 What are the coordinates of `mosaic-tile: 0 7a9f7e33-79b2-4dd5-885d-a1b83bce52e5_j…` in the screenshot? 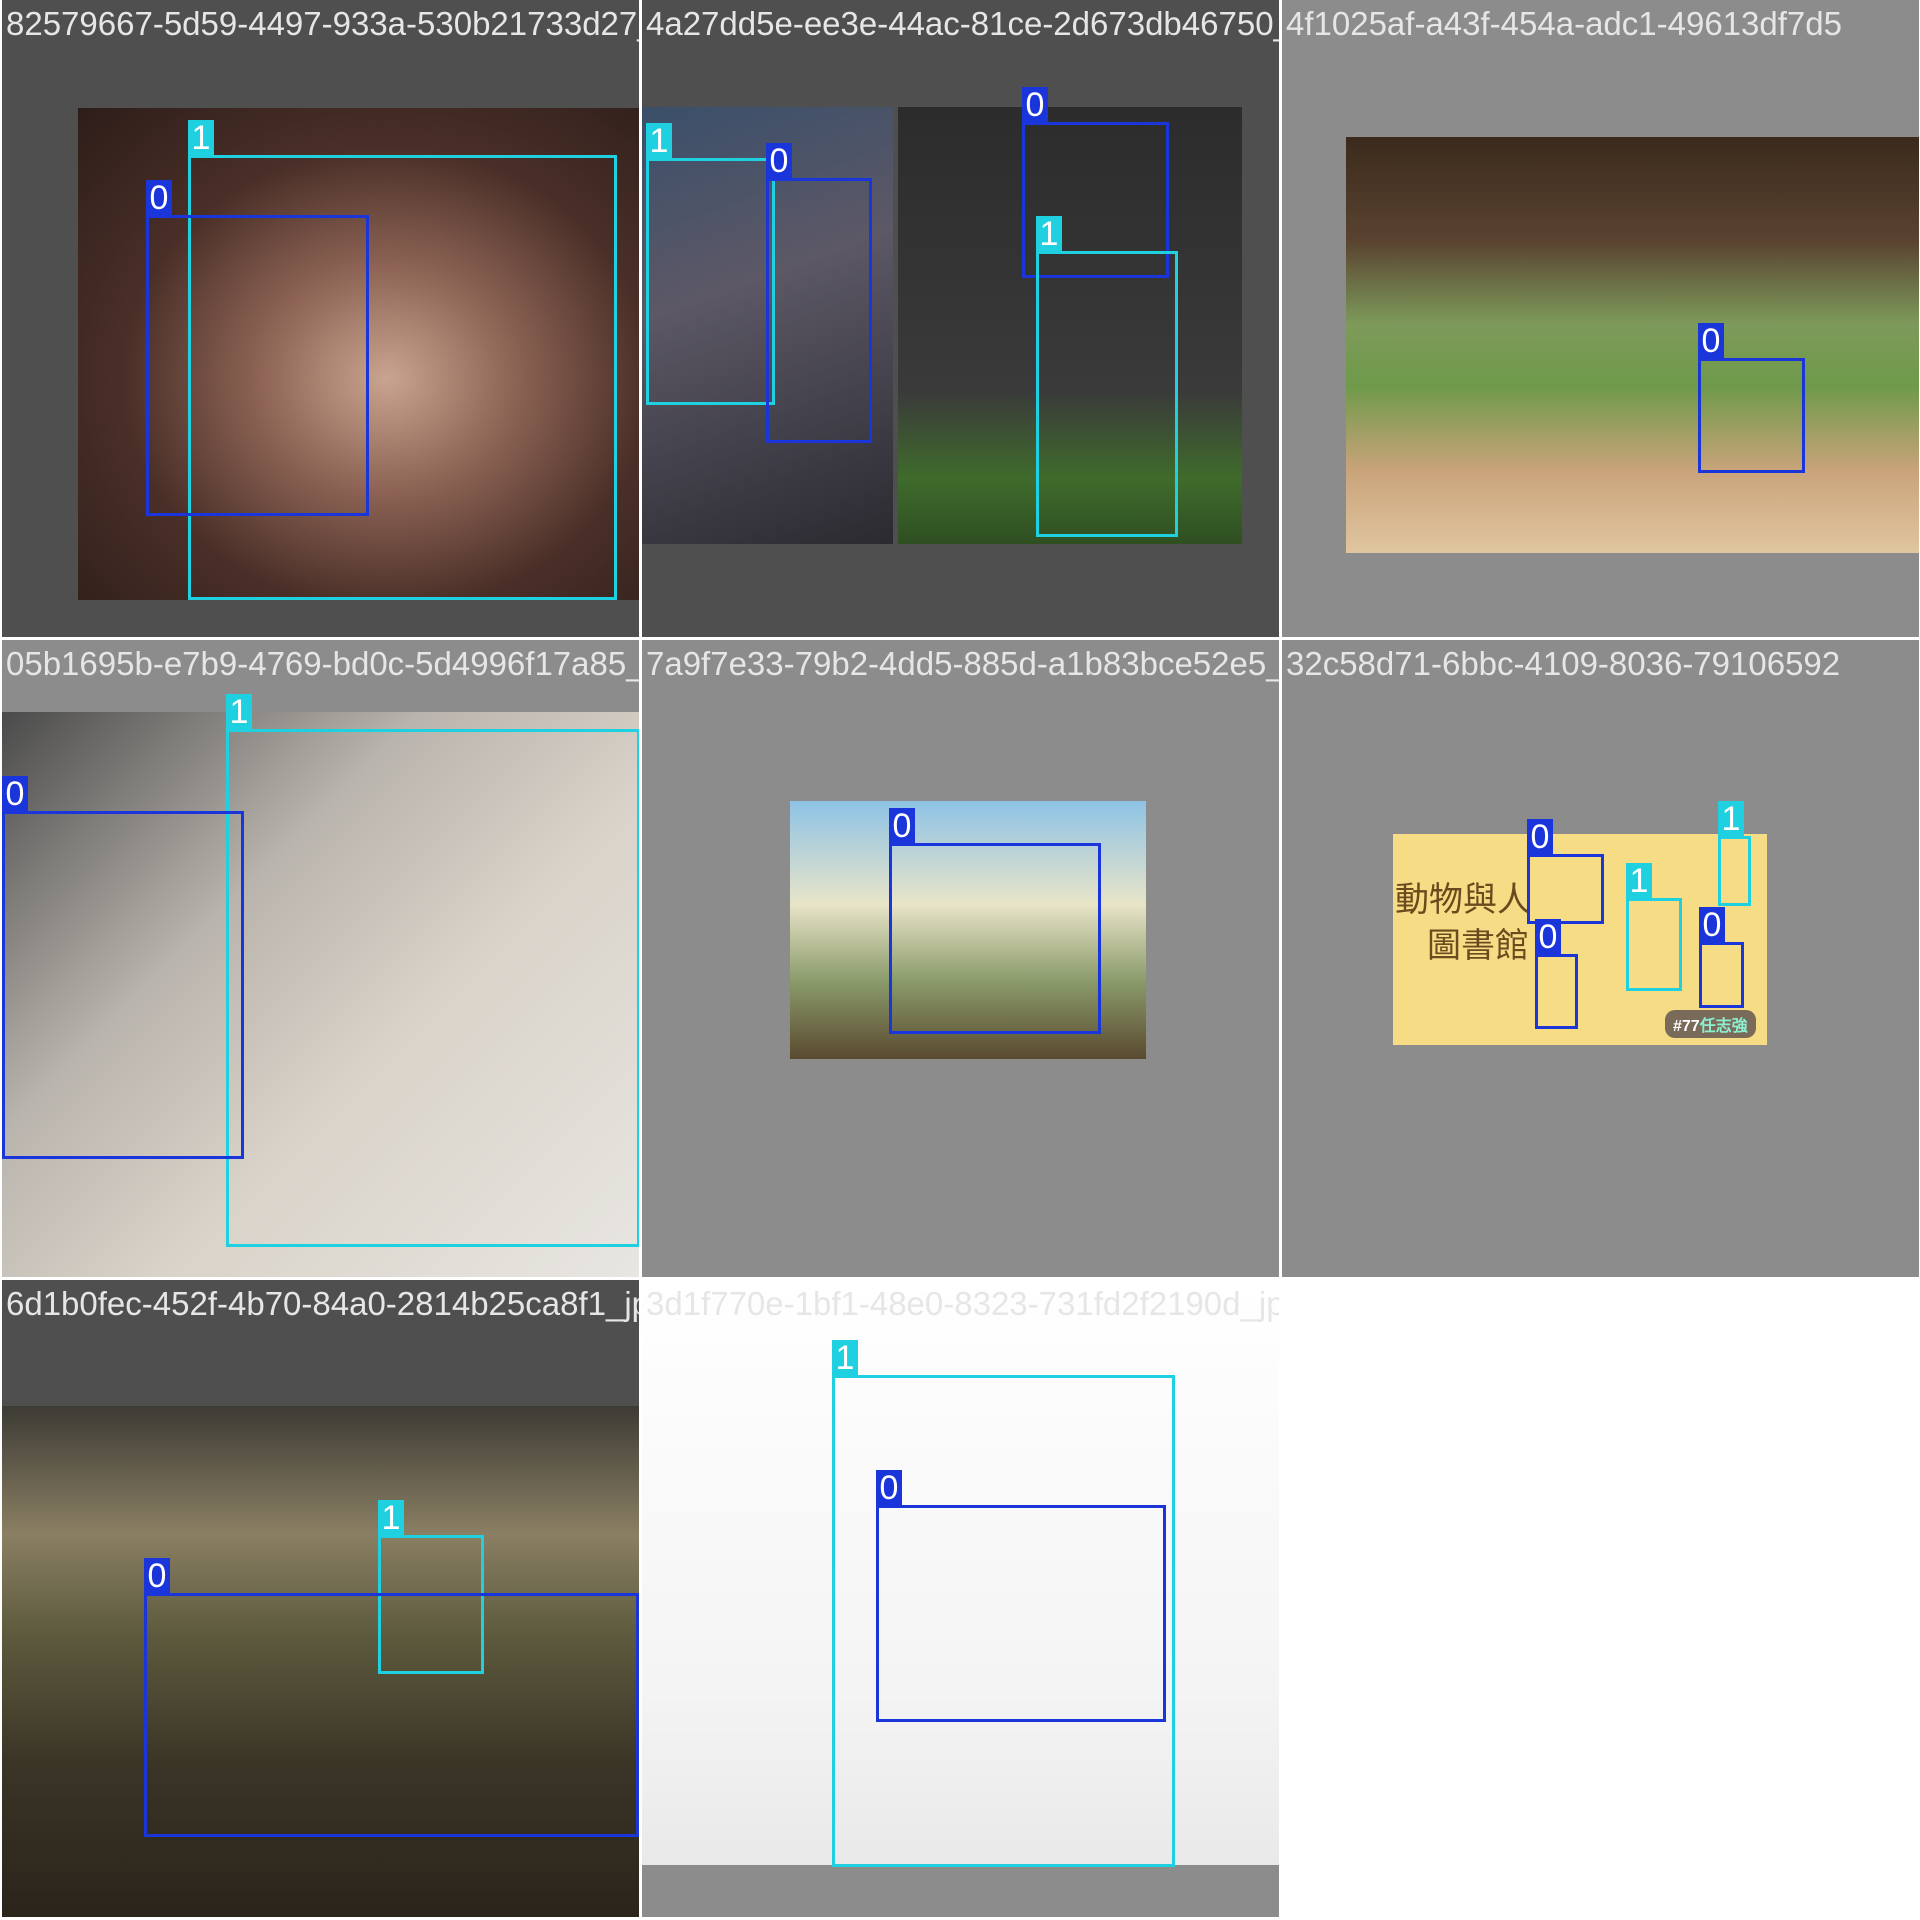 It's located at (960, 958).